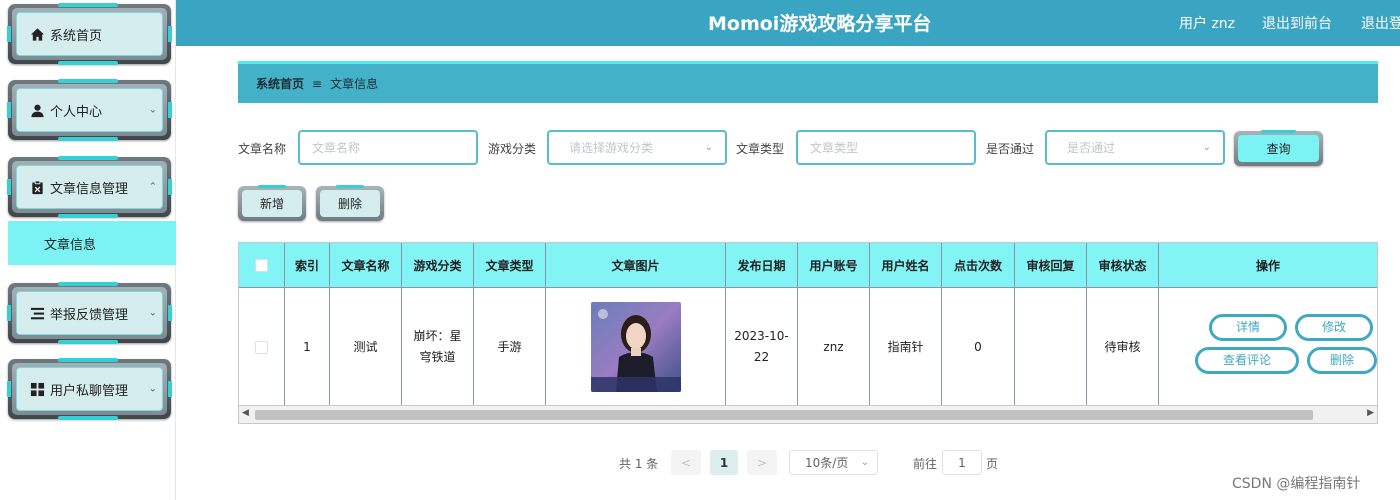 Image resolution: width=1400 pixels, height=500 pixels. Describe the element at coordinates (37, 313) in the screenshot. I see `list-icon` at that location.